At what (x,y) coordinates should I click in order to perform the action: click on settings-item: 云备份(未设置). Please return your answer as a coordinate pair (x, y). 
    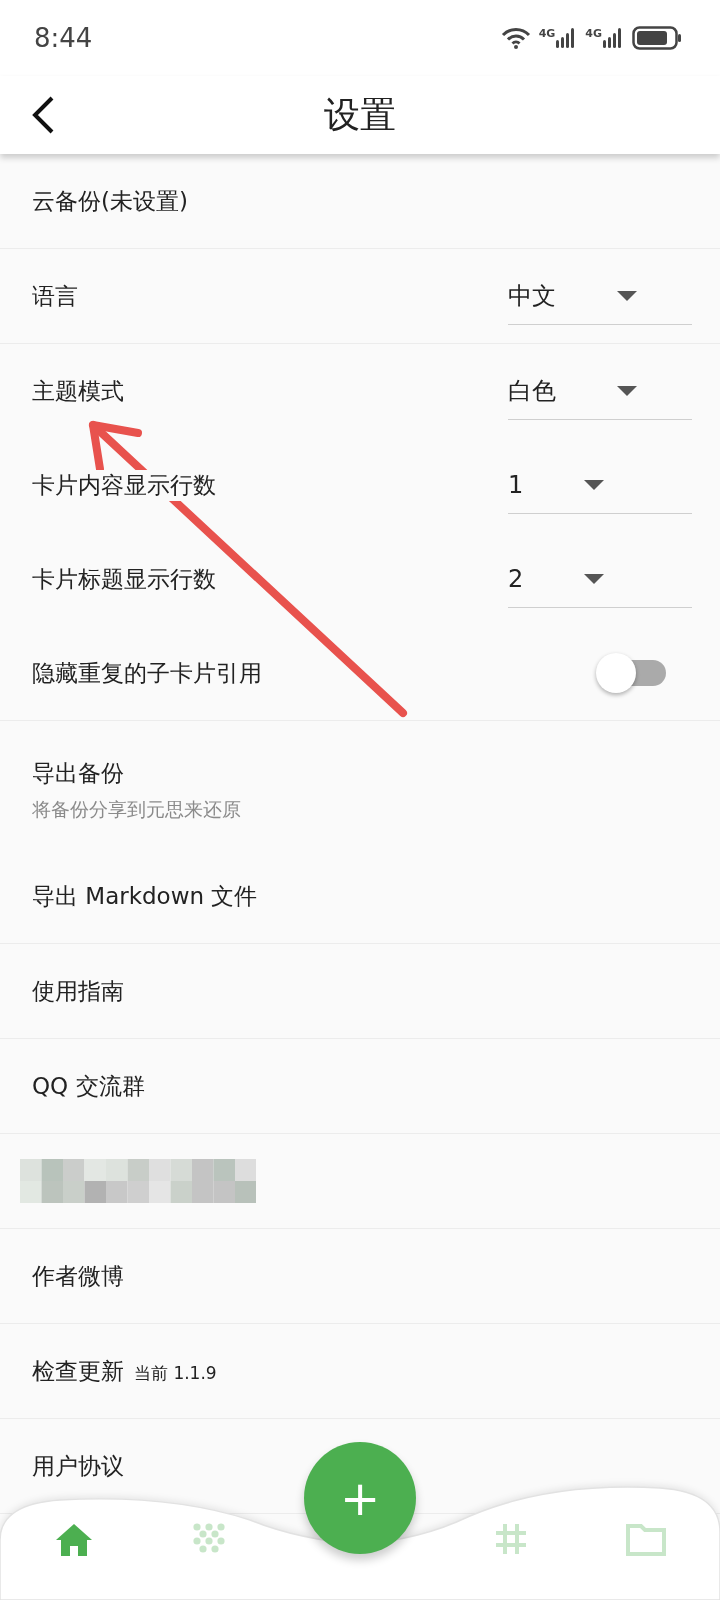
    Looking at the image, I should click on (110, 201).